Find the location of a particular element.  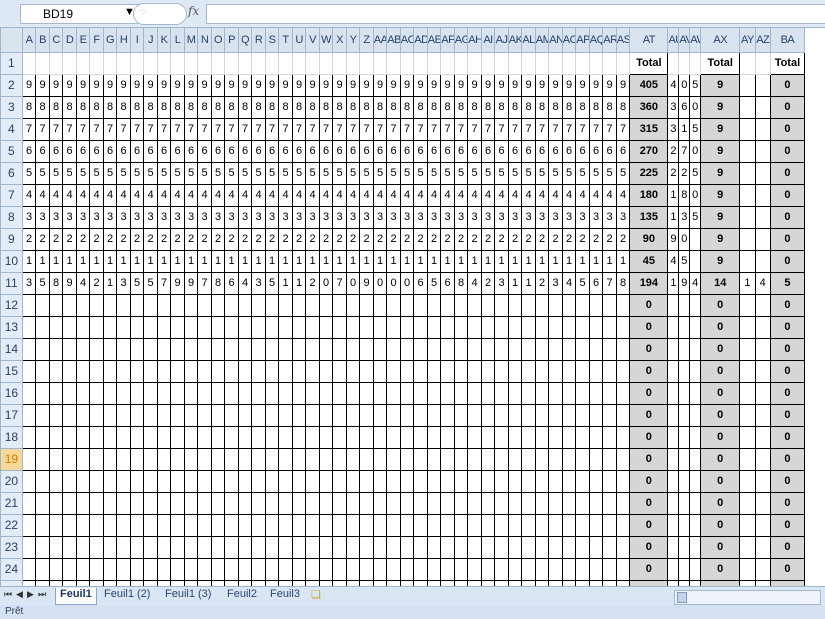

column-header: AG is located at coordinates (461, 40).